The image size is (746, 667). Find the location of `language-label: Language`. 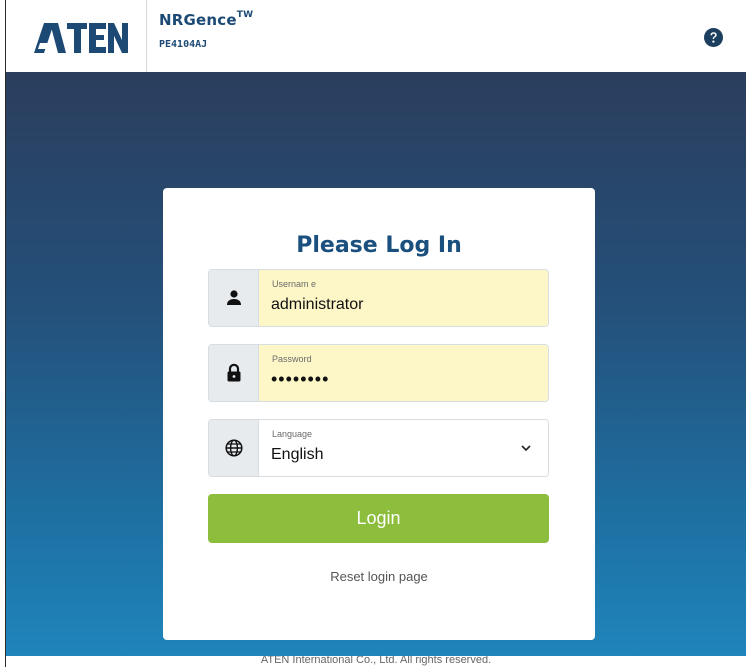

language-label: Language is located at coordinates (292, 434).